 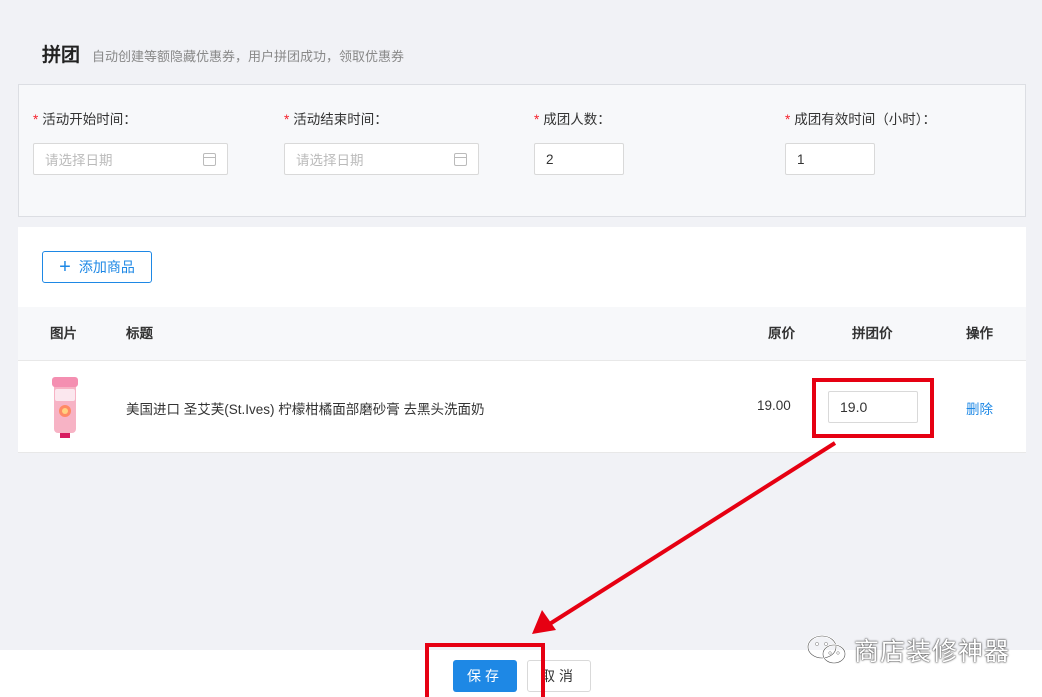 I want to click on original-price: 19.00, so click(x=774, y=405).